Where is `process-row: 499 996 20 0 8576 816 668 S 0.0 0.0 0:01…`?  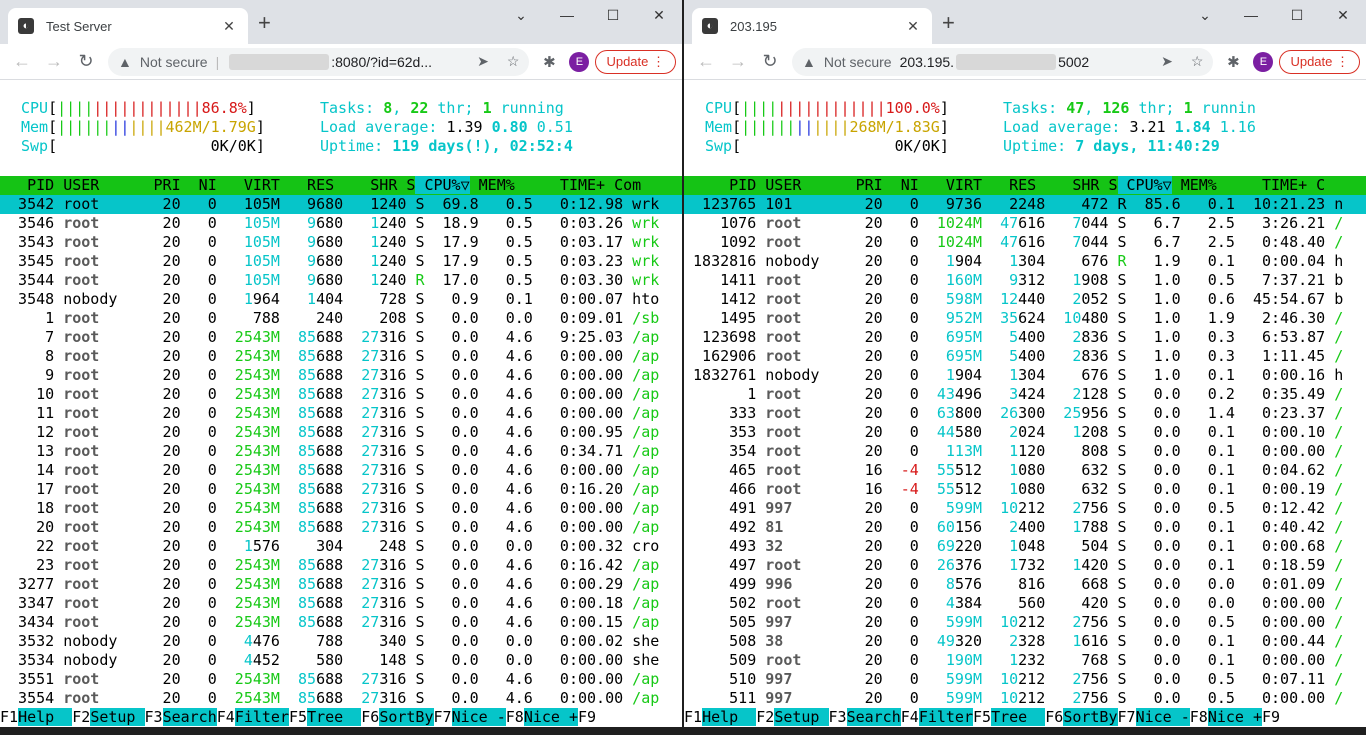
process-row: 499 996 20 0 8576 816 668 S 0.0 0.0 0:01… is located at coordinates (1025, 584).